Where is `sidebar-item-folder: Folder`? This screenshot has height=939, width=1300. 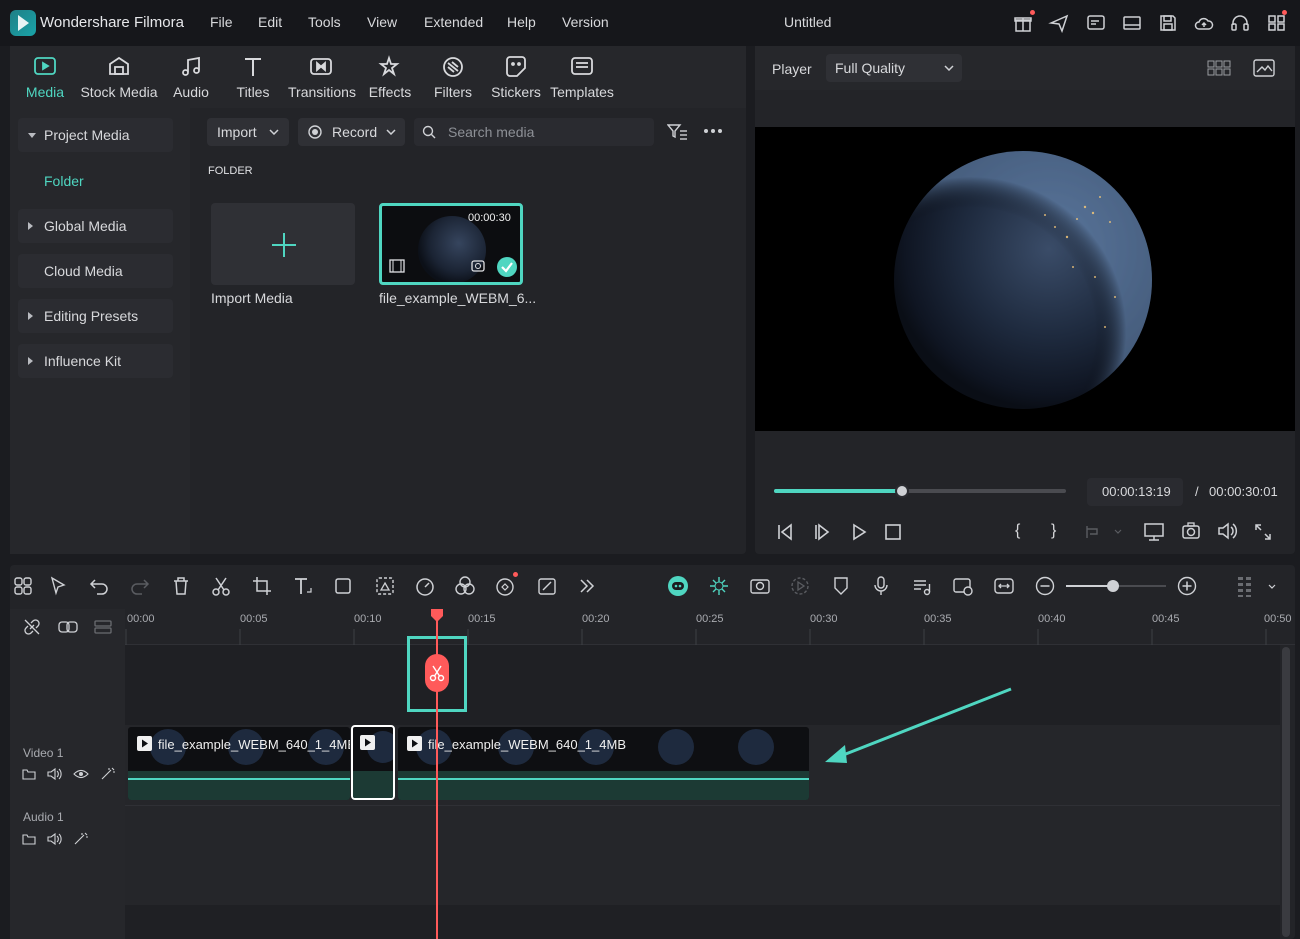
sidebar-item-folder: Folder is located at coordinates (64, 181).